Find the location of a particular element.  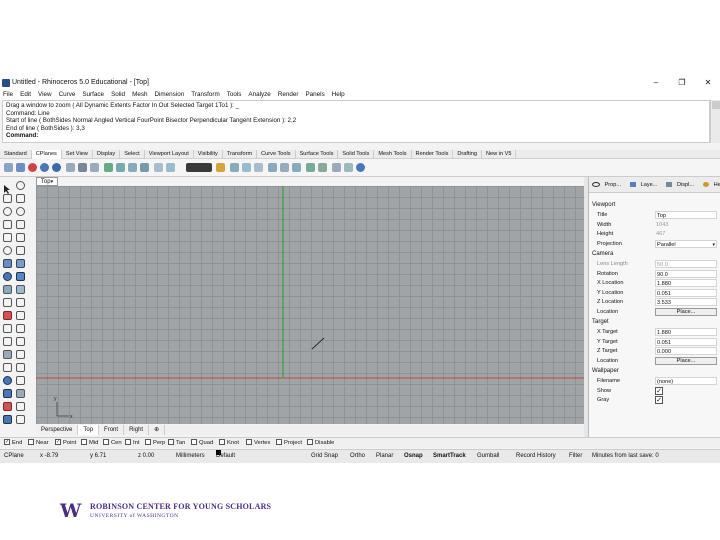

menu-curve: Curve is located at coordinates (67, 94).